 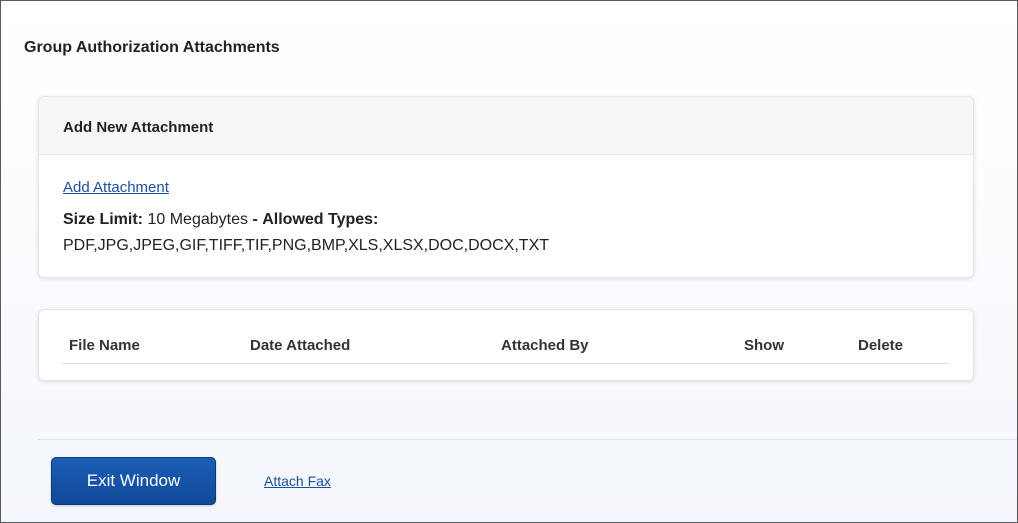 I want to click on allowed-types-label: Allowed Types:, so click(x=320, y=219).